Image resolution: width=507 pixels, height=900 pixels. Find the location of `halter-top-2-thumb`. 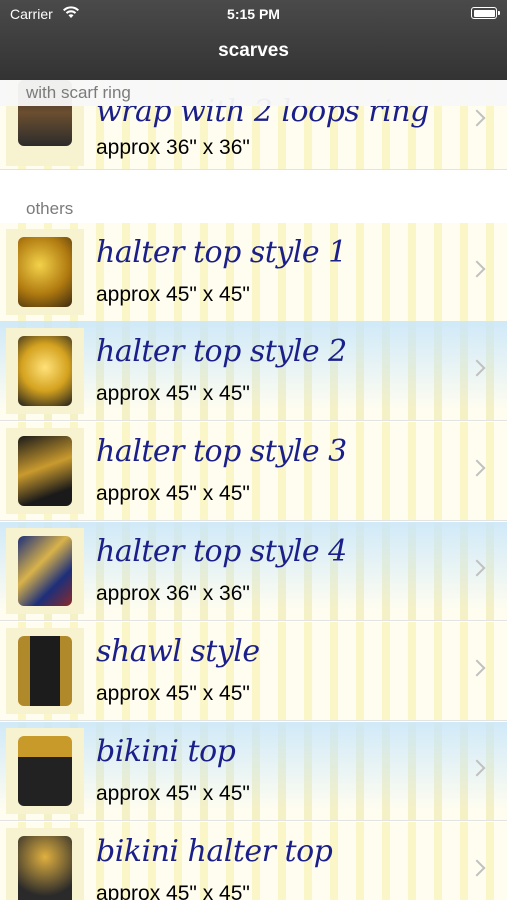

halter-top-2-thumb is located at coordinates (45, 371).